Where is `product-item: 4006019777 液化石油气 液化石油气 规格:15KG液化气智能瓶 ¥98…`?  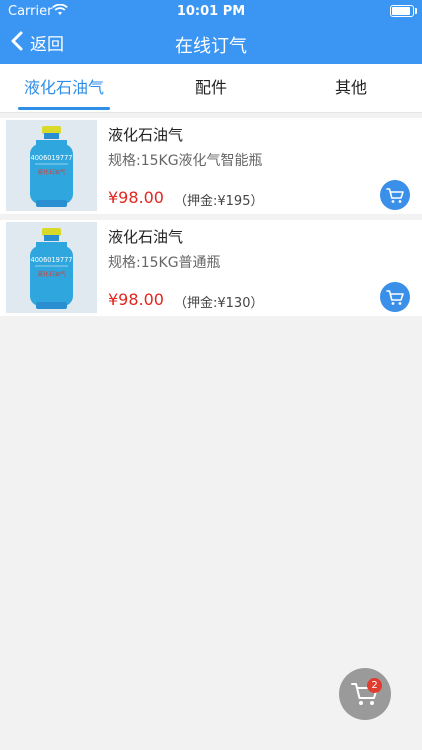 product-item: 4006019777 液化石油气 液化石油气 规格:15KG液化气智能瓶 ¥98… is located at coordinates (211, 166).